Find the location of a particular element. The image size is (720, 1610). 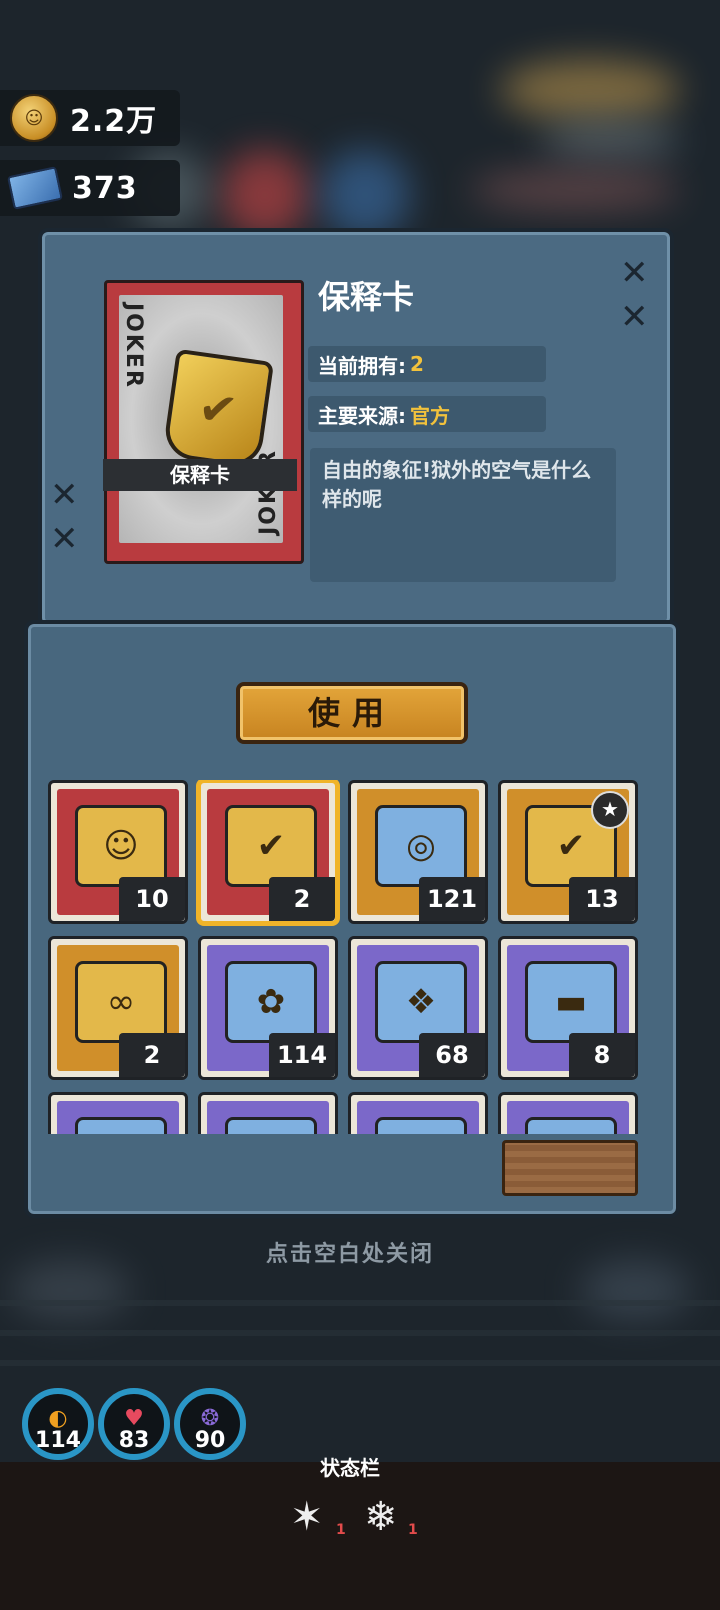

coin-icon: ☺ is located at coordinates (34, 118).